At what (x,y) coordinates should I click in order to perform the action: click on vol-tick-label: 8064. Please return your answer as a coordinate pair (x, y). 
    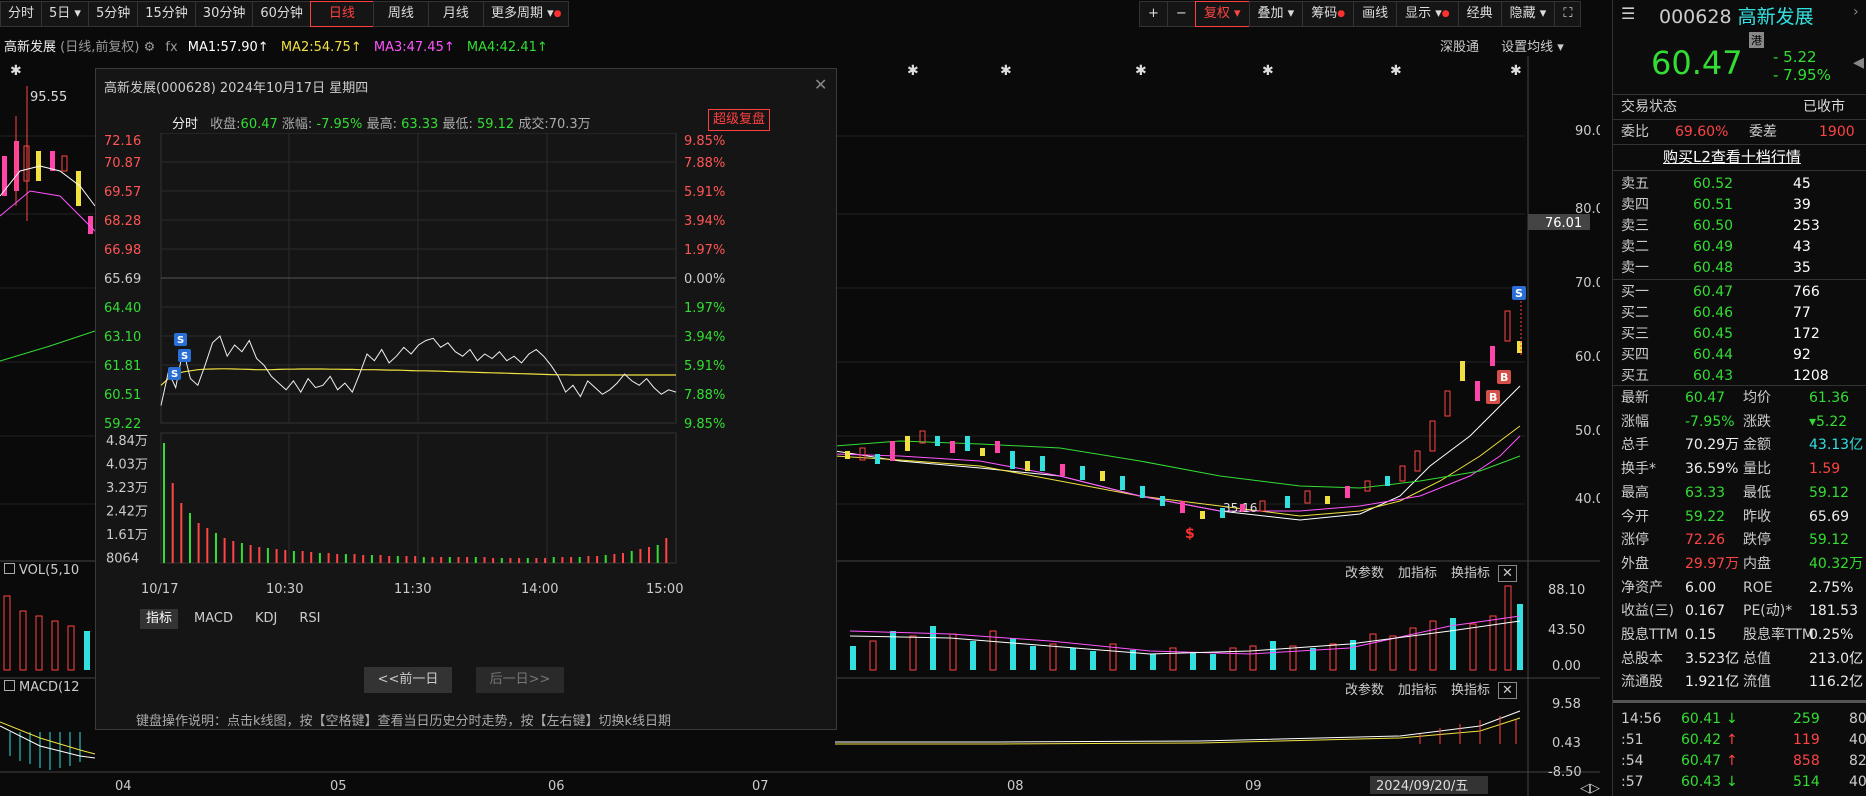
    Looking at the image, I should click on (122, 559).